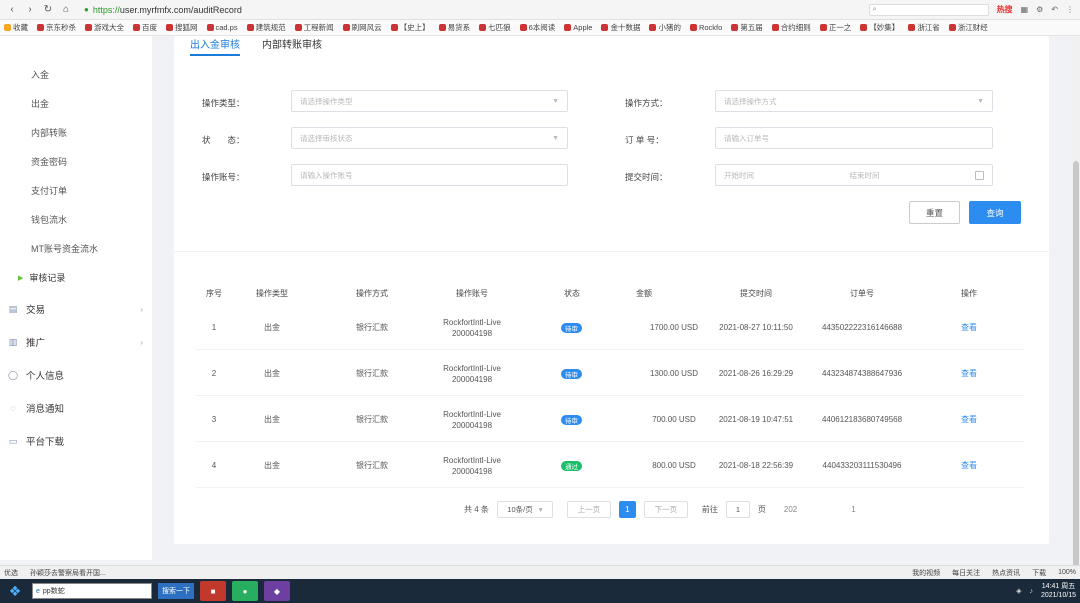  I want to click on home-icon: ⌂, so click(66, 10).